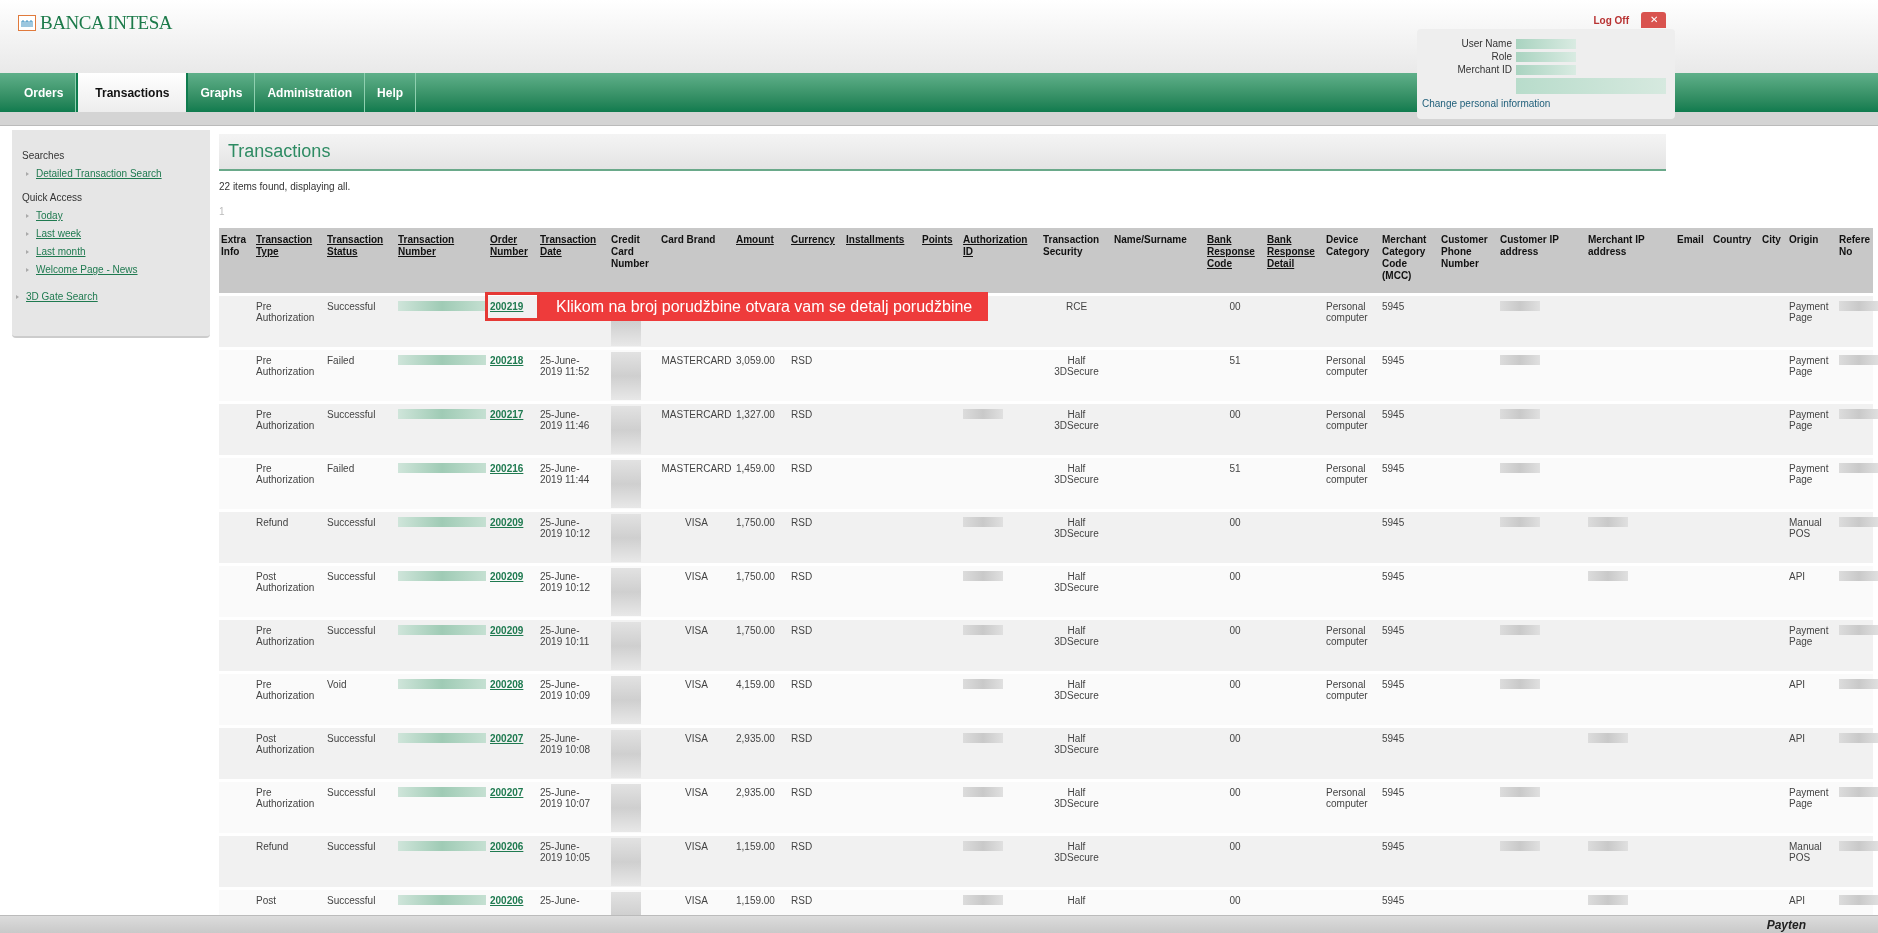  What do you see at coordinates (755, 414) in the screenshot?
I see `amount-value: 1,327.00` at bounding box center [755, 414].